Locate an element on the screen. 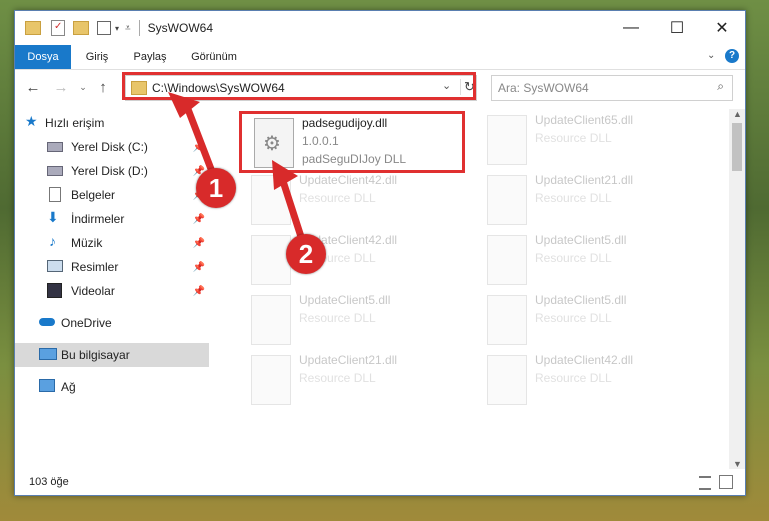  sidebar-item-local-disk-d: Yerel Disk (D:) 📌 is located at coordinates (112, 171).